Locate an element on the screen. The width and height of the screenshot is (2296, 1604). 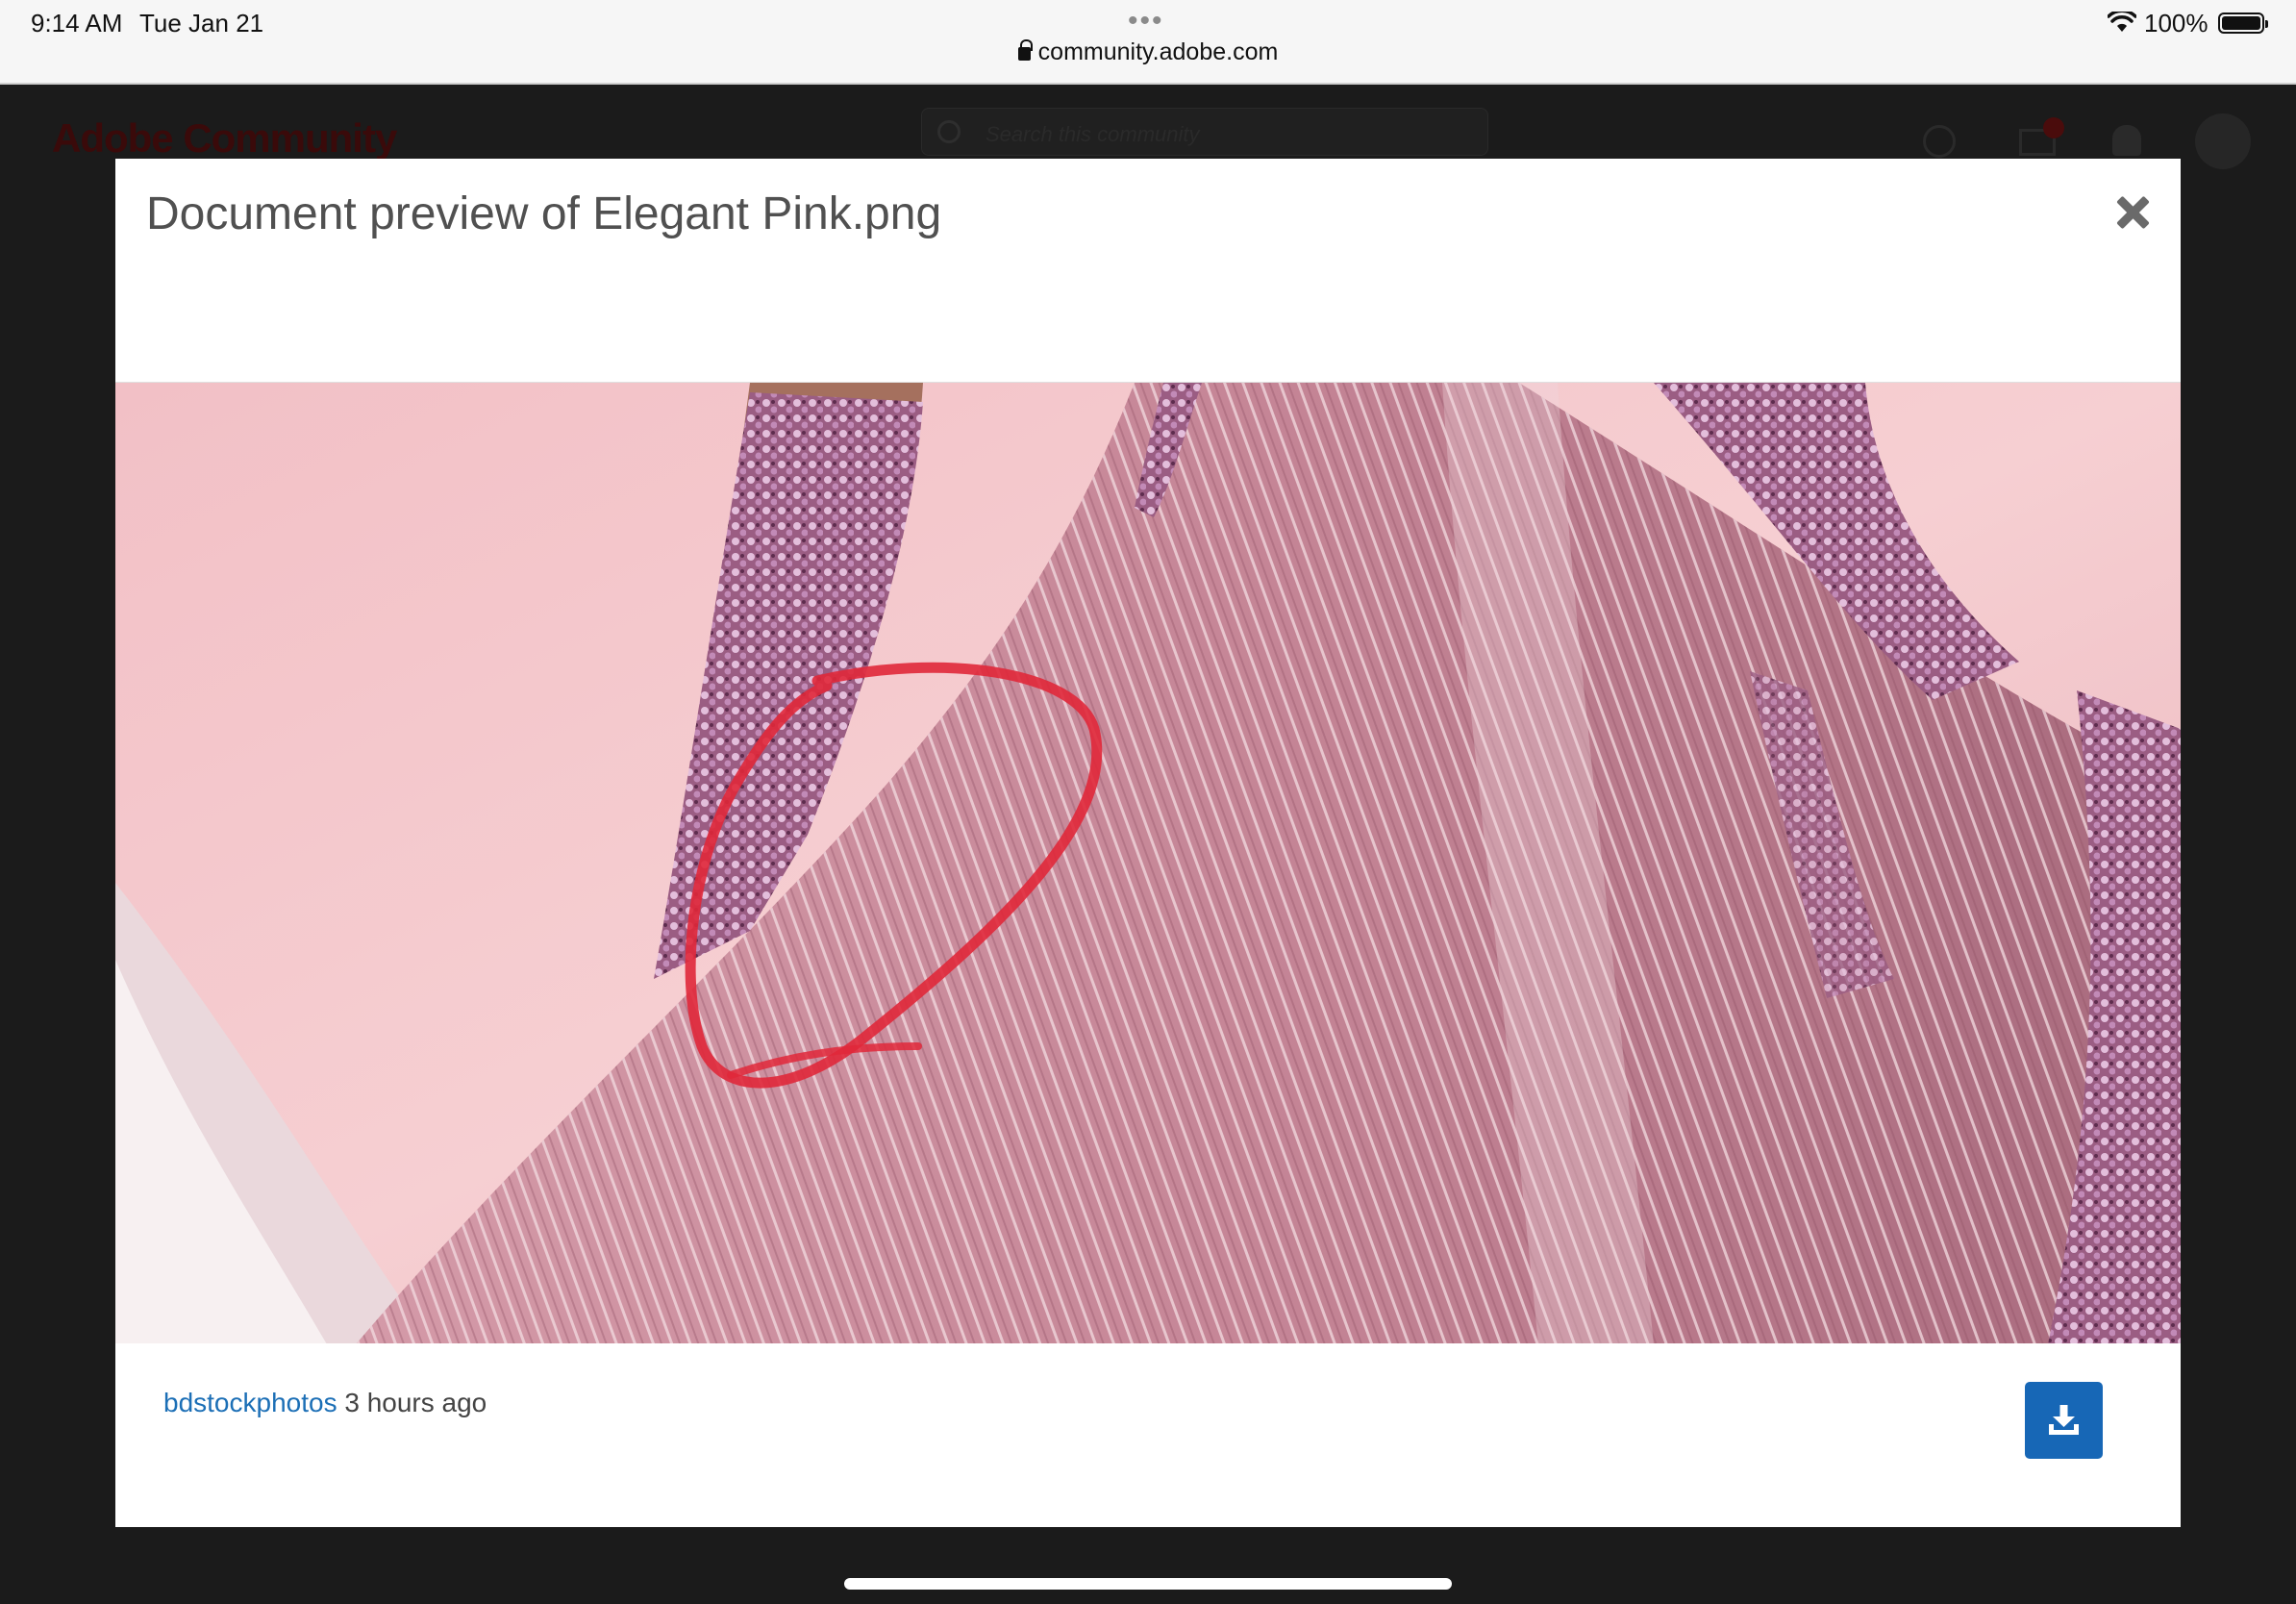
attachment-meta: bdstockphotos 3 hours ago is located at coordinates (325, 1403).